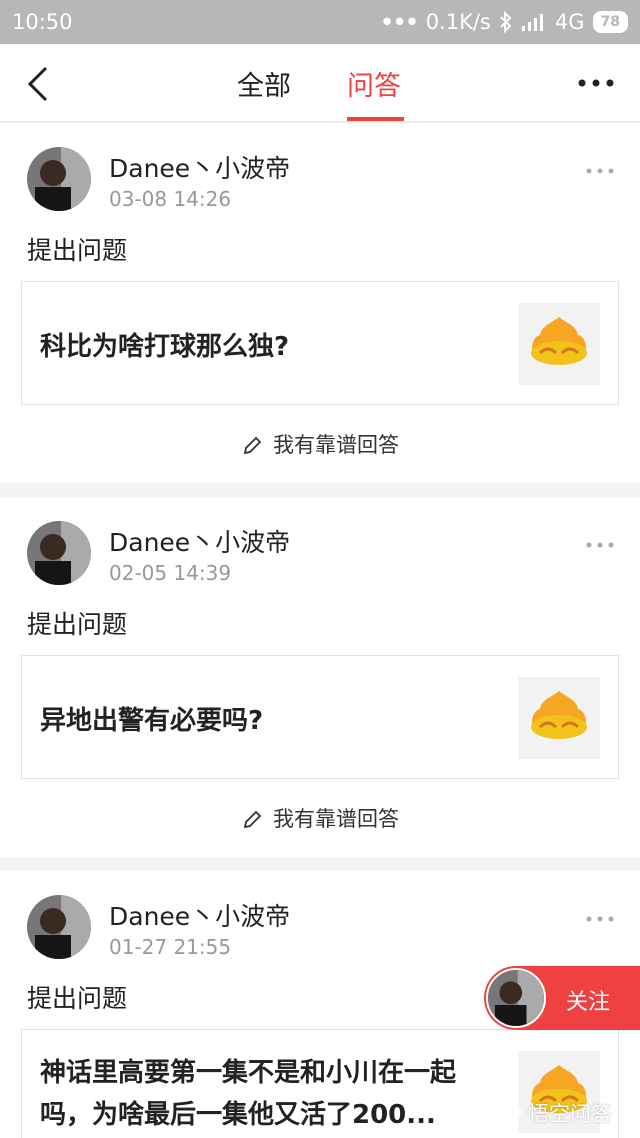 This screenshot has height=1138, width=640. Describe the element at coordinates (170, 947) in the screenshot. I see `post-date: 01-27 21:55` at that location.